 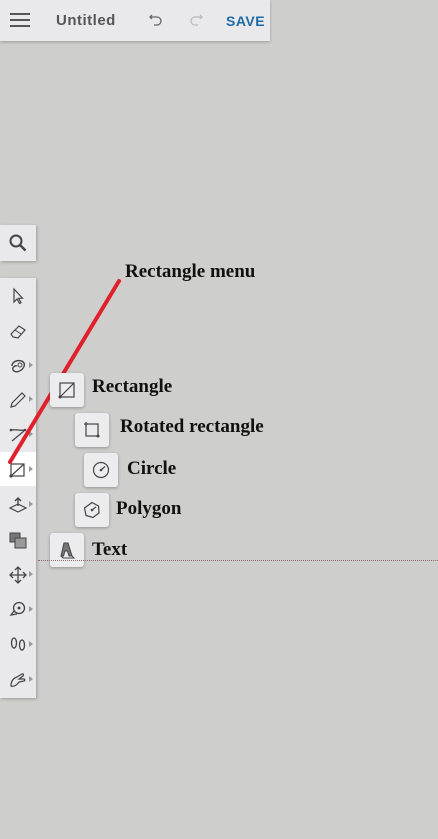 I want to click on text-3d-icon, so click(x=68, y=550).